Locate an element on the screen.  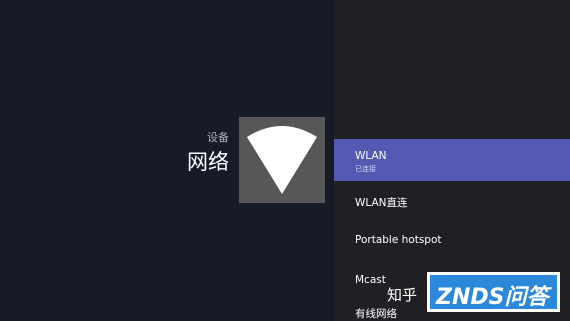
watermark-badge-inner: ZNDS问答 is located at coordinates (493, 292).